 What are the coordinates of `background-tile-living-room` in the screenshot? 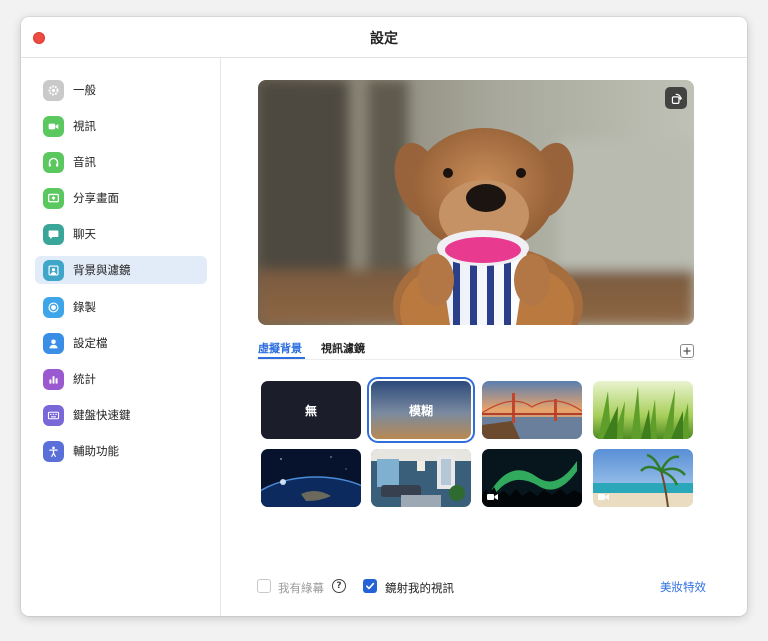 It's located at (421, 478).